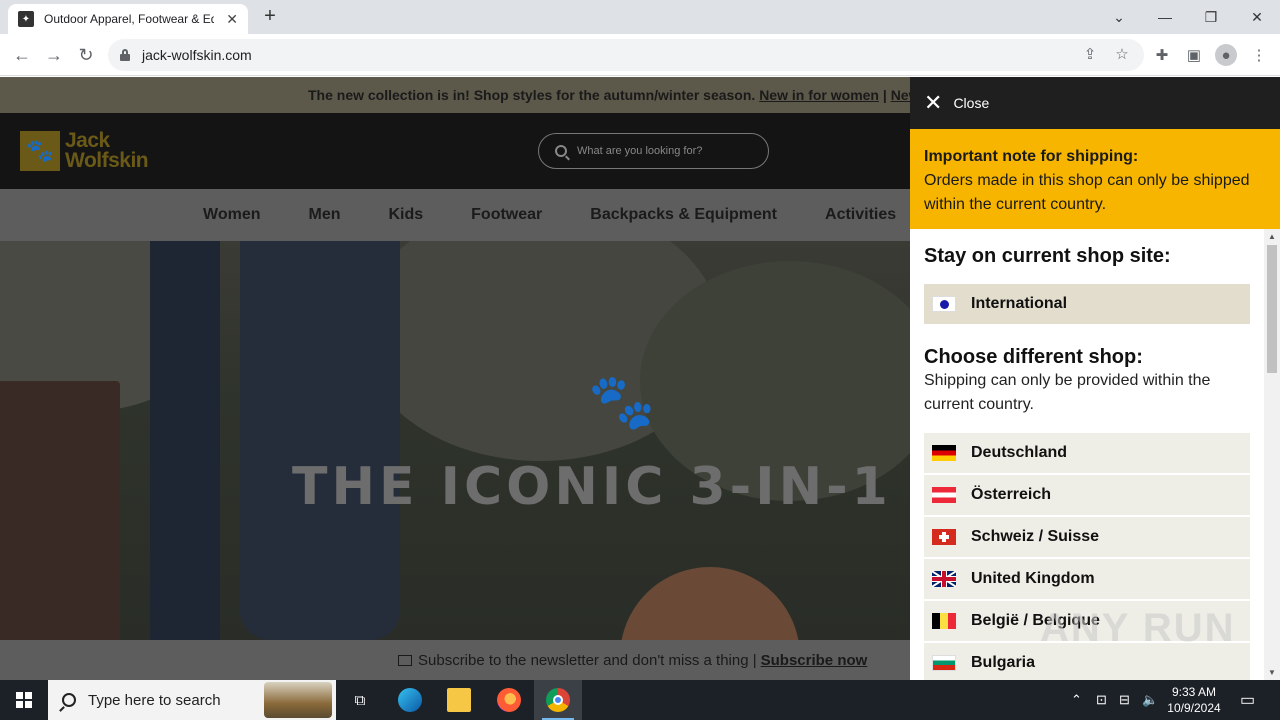  Describe the element at coordinates (125, 55) in the screenshot. I see `lock-icon` at that location.